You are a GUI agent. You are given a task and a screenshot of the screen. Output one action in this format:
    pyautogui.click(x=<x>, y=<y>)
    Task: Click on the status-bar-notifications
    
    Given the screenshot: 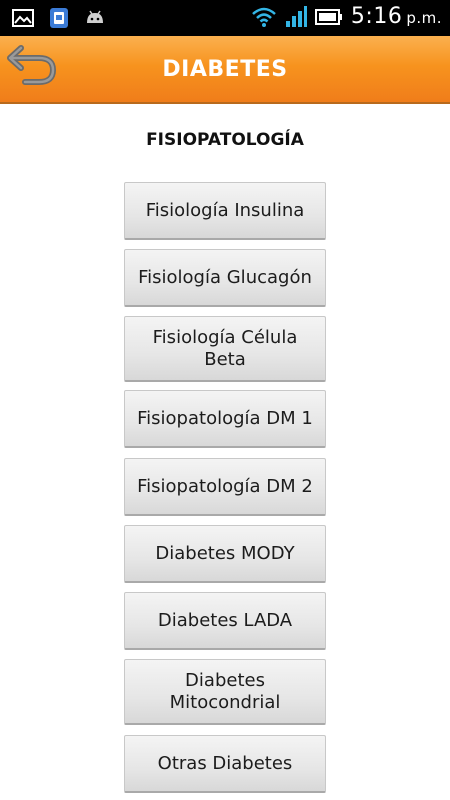 What is the action you would take?
    pyautogui.click(x=59, y=18)
    